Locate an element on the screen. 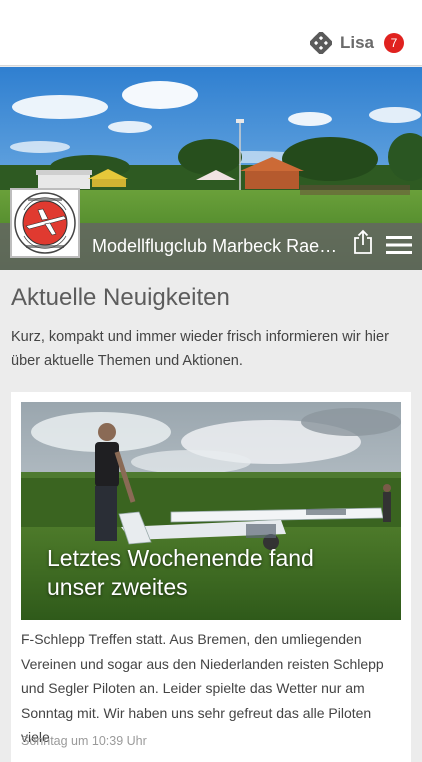 Image resolution: width=422 pixels, height=762 pixels. club-logo-image is located at coordinates (45, 223).